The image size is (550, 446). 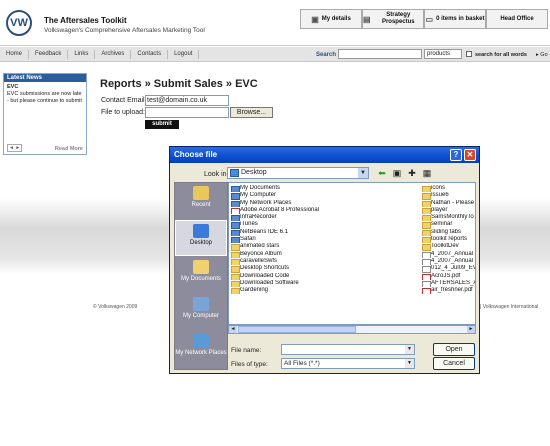 I want to click on search-input, so click(x=380, y=54).